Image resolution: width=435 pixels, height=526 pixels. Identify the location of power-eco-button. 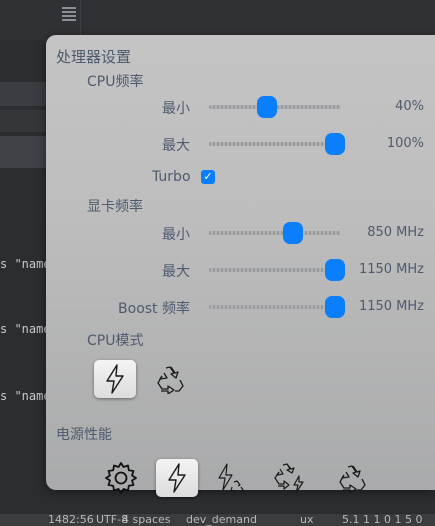
(352, 478).